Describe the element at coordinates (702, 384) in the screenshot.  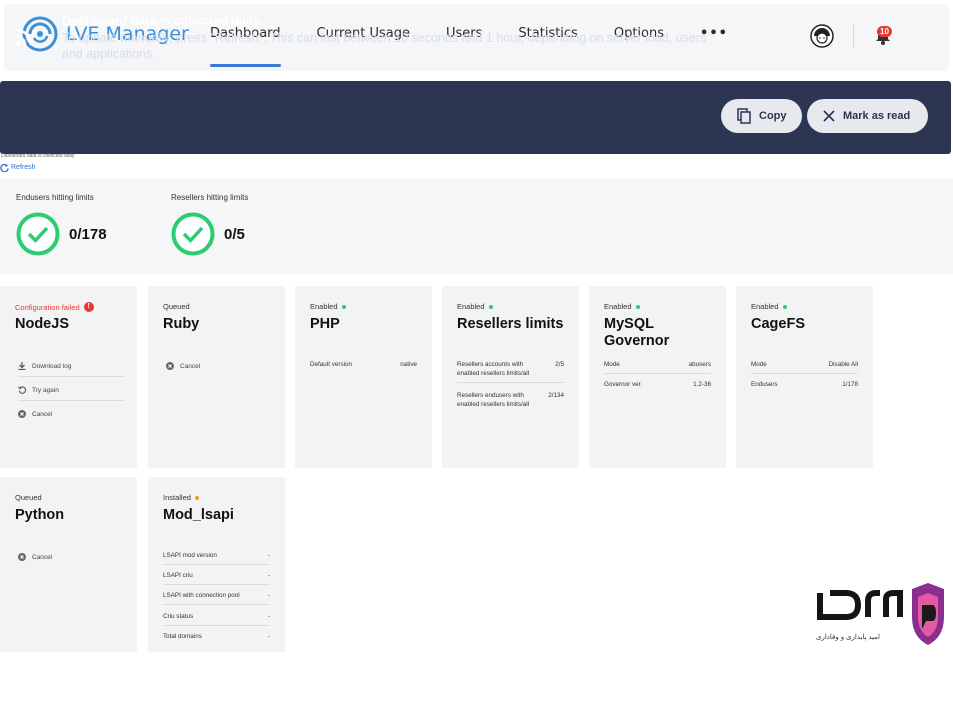
I see `row-value: 1.2-36` at that location.